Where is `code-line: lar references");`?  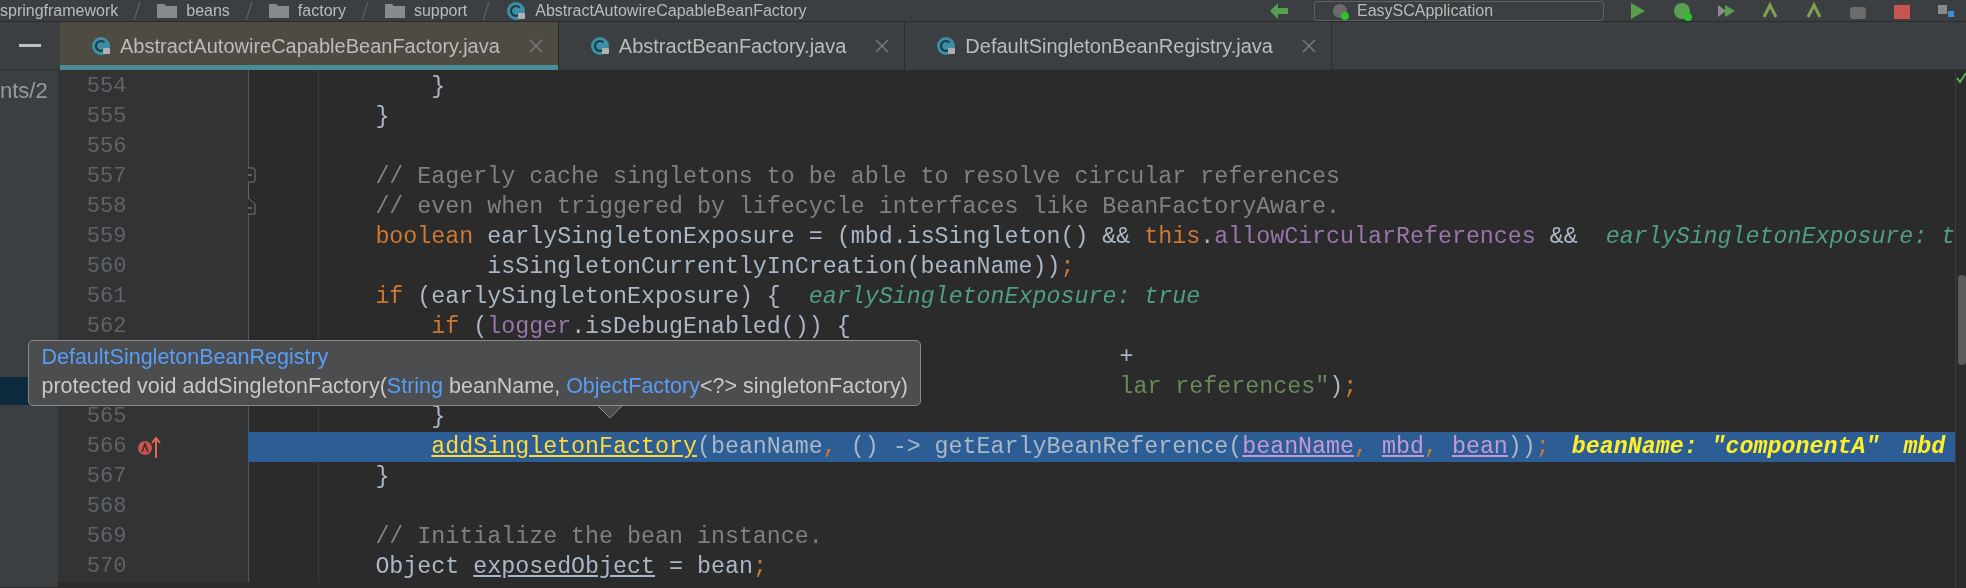
code-line: lar references"); is located at coordinates (1238, 387).